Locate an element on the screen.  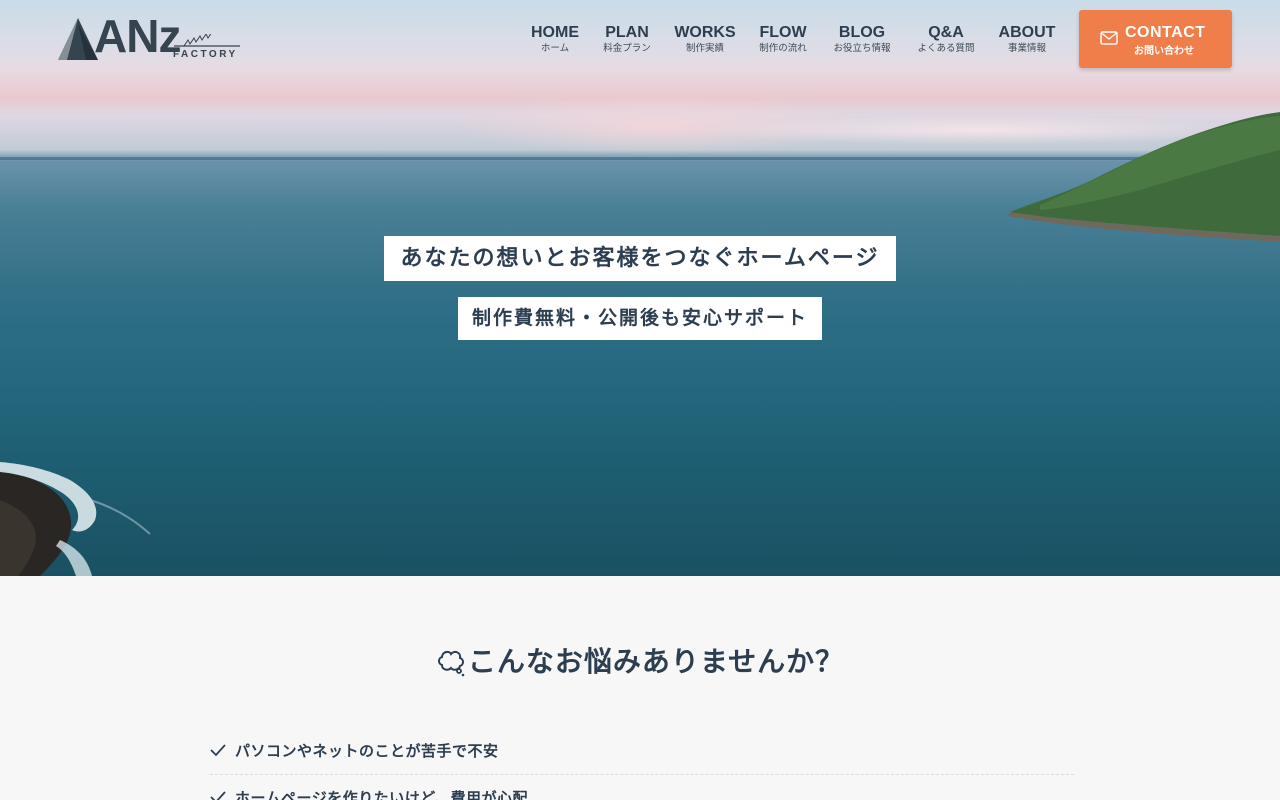
nav-item-label: BLOG is located at coordinates (862, 32).